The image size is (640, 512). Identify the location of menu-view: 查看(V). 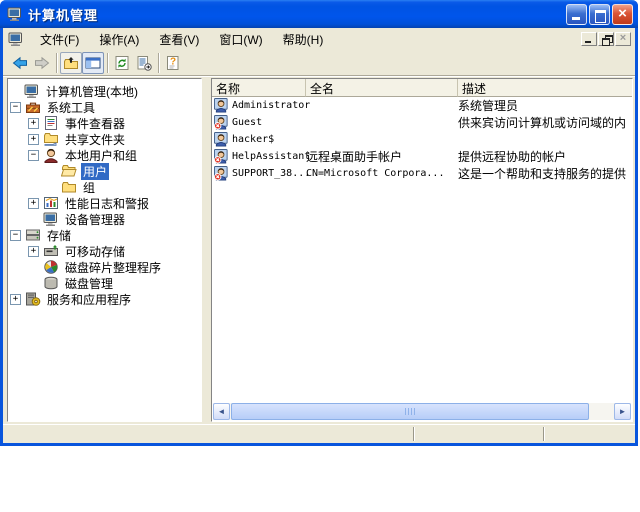
(179, 39).